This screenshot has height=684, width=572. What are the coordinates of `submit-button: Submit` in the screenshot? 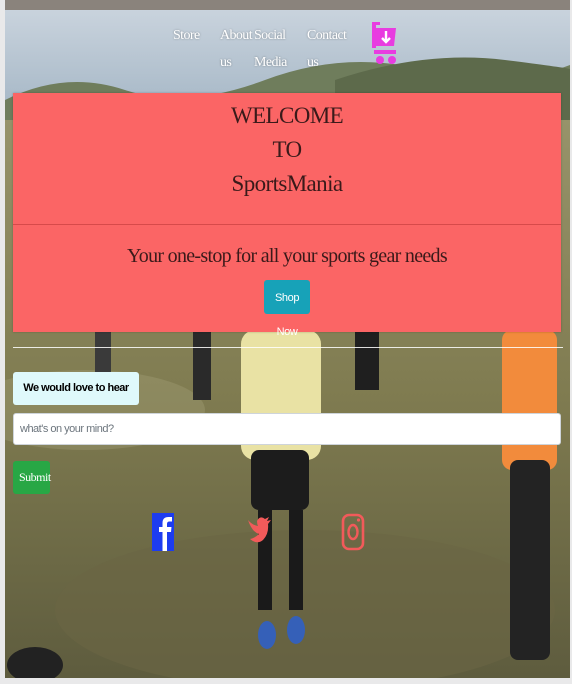 It's located at (32, 477).